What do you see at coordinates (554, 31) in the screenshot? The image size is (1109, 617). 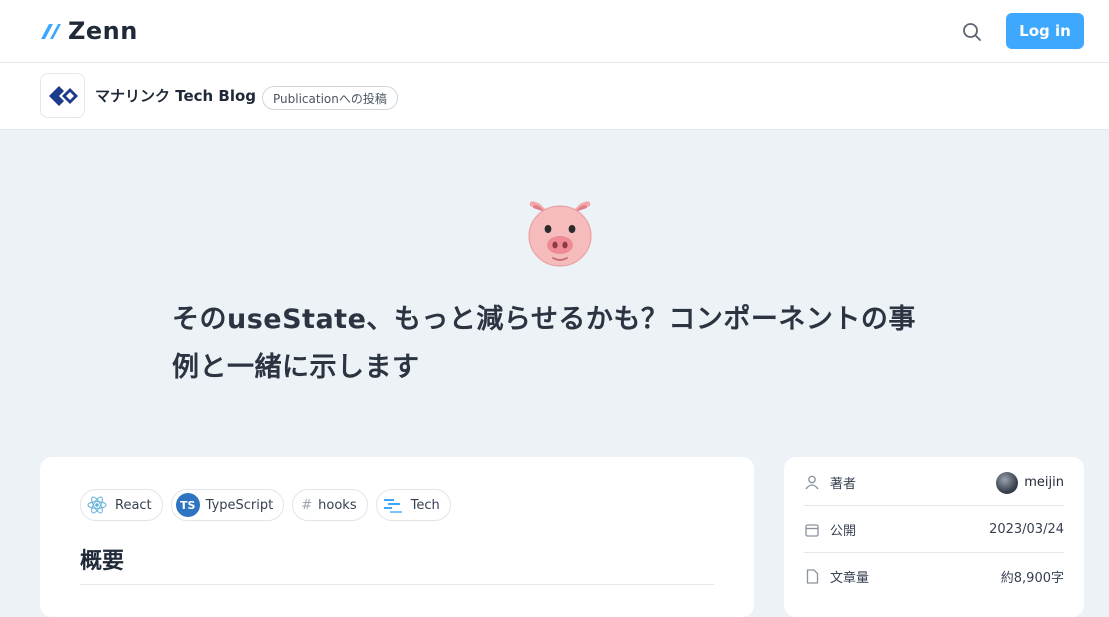 I see `top-navbar: Zenn Log in` at bounding box center [554, 31].